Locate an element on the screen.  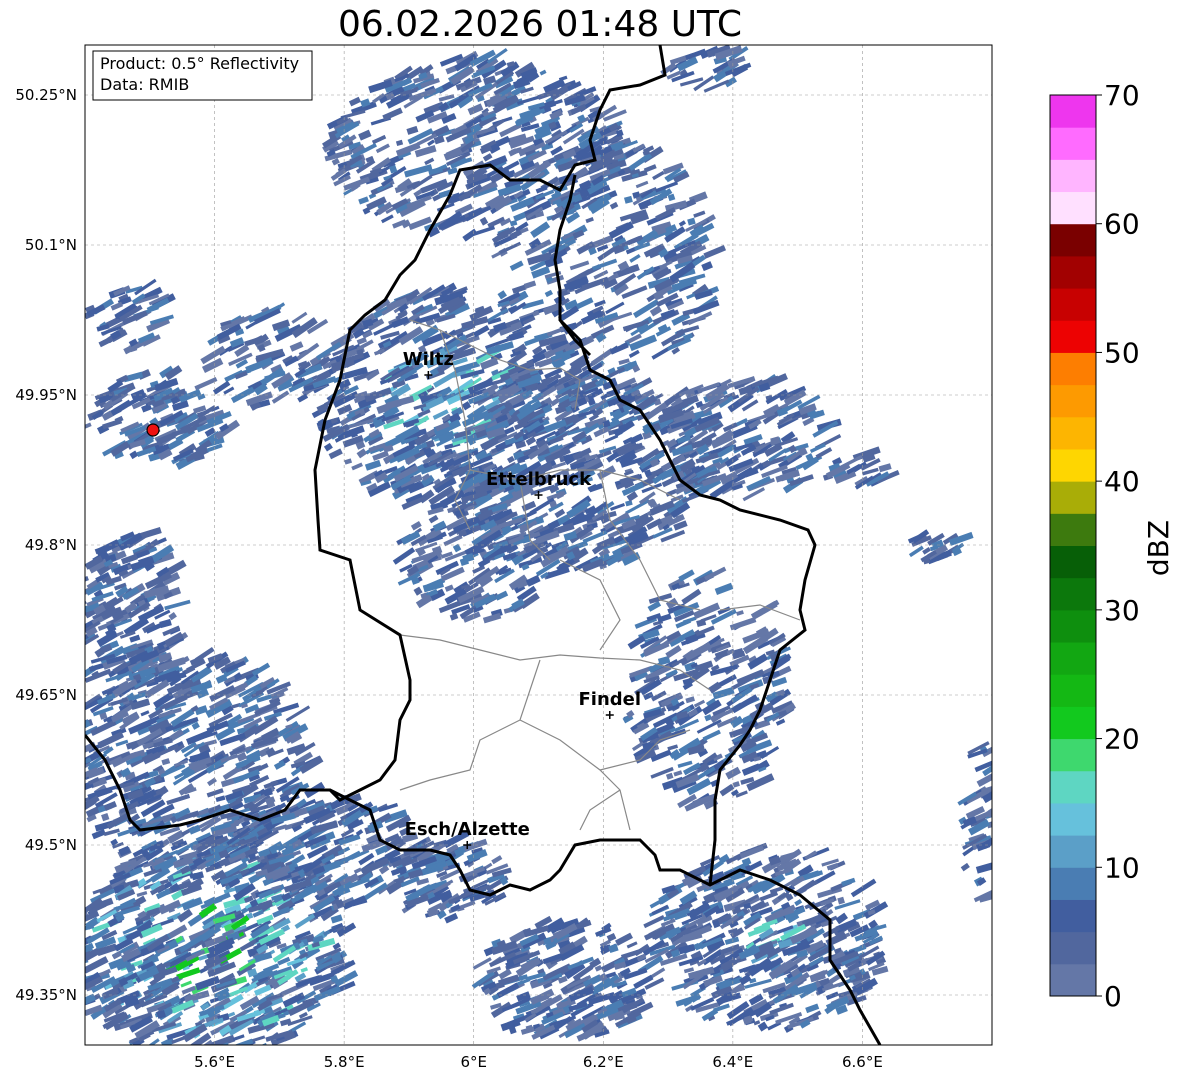
lat-label: 49.8°N is located at coordinates (51, 545).